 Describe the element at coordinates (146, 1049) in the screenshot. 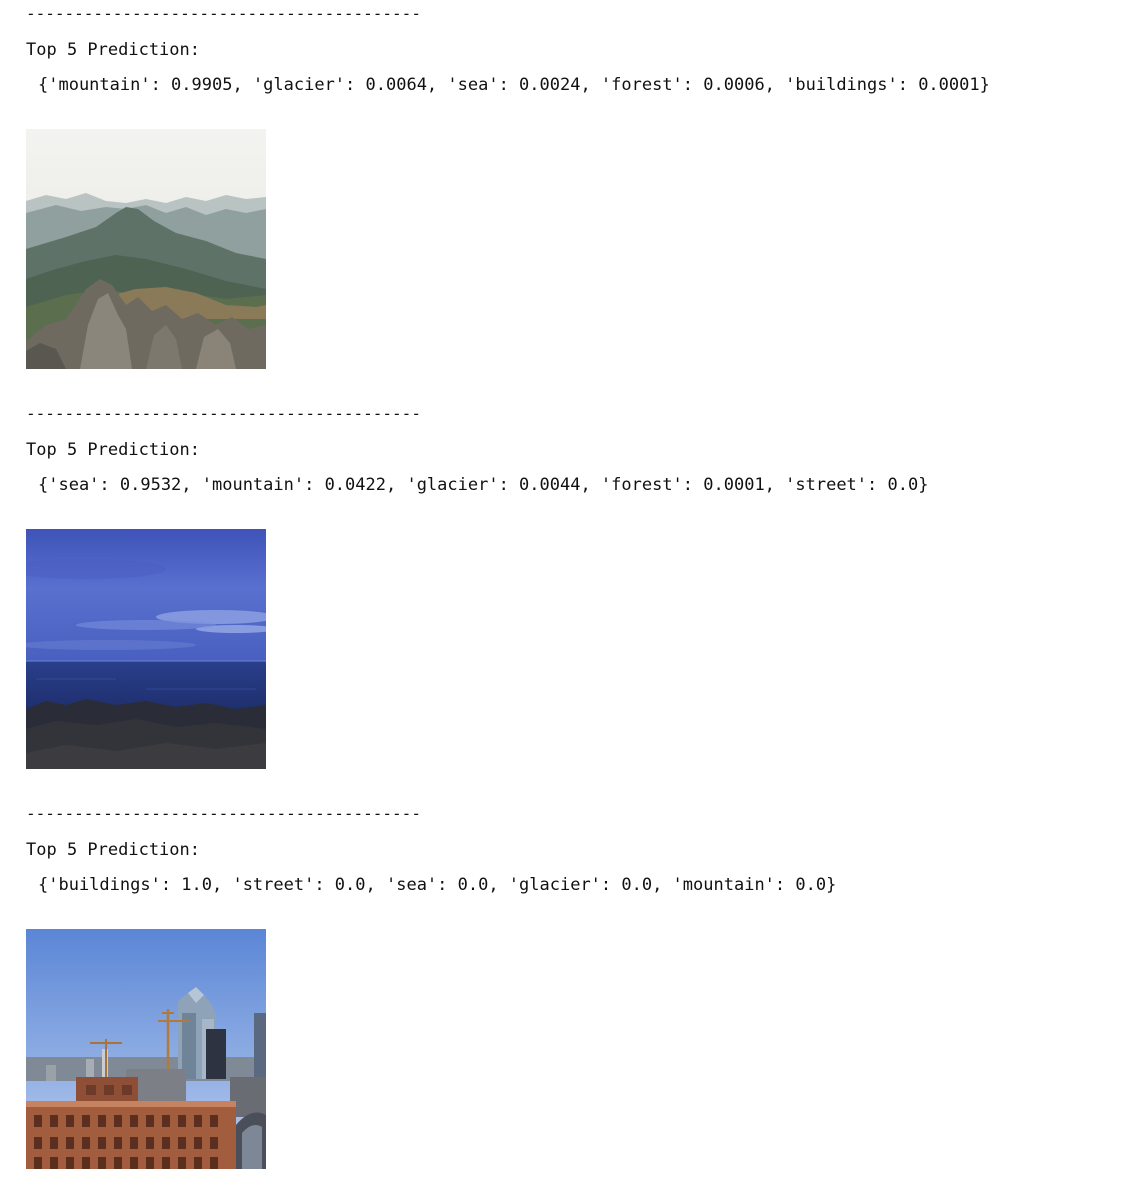

I see `buildings-image` at that location.